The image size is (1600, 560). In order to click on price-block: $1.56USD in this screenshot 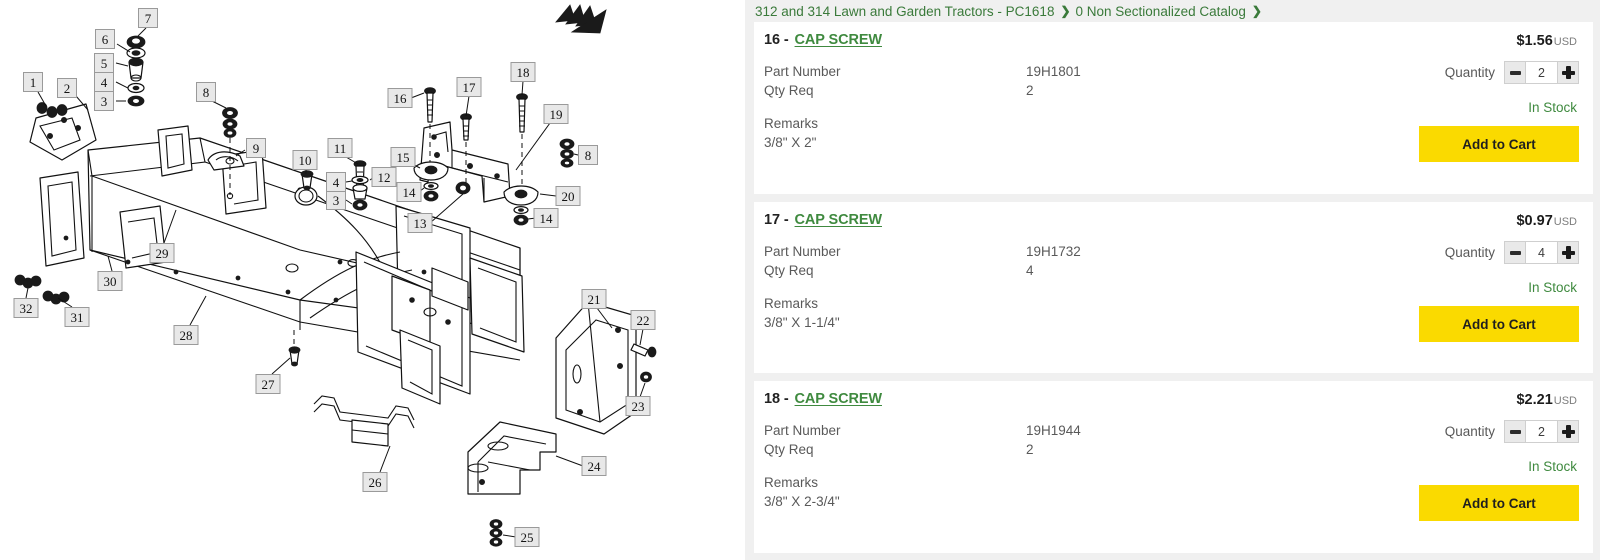, I will do `click(1547, 41)`.